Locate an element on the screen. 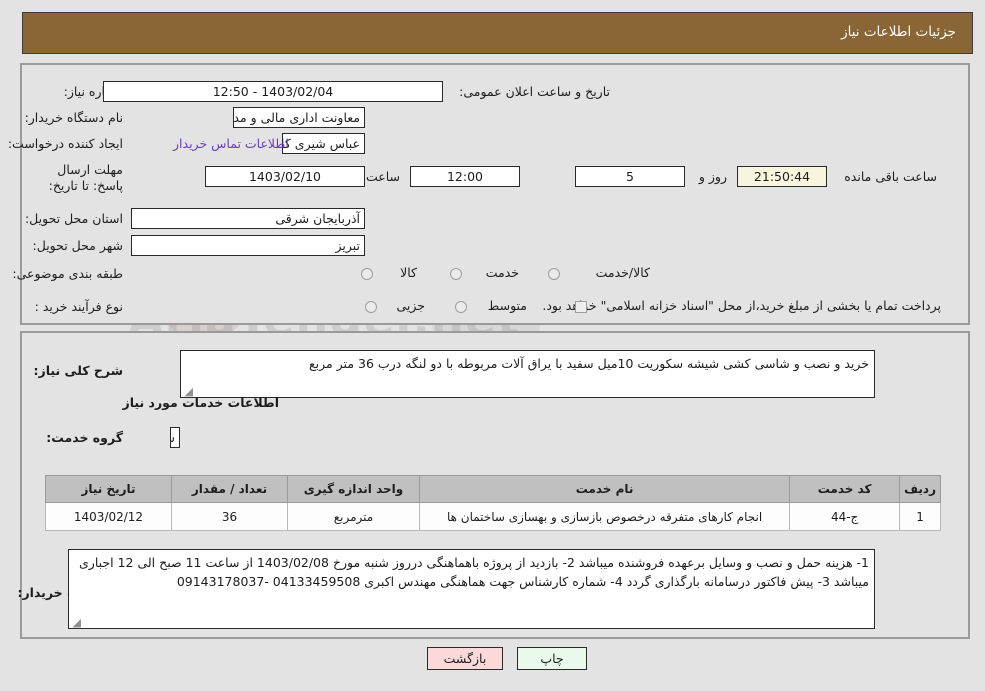  cell-unit: مترمربع is located at coordinates (353, 516).